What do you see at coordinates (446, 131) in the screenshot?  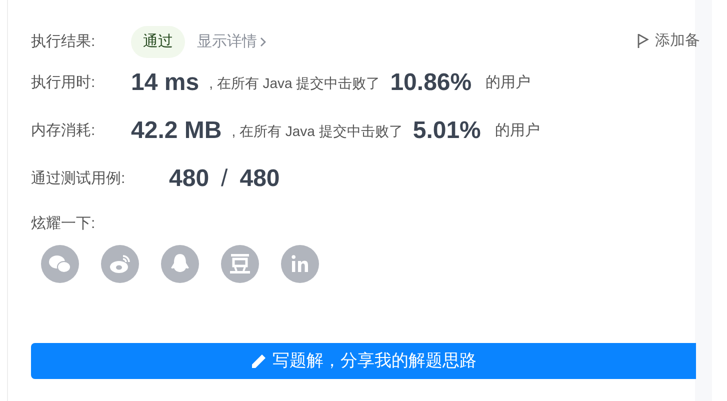 I see `stat-percent: 5.01%` at bounding box center [446, 131].